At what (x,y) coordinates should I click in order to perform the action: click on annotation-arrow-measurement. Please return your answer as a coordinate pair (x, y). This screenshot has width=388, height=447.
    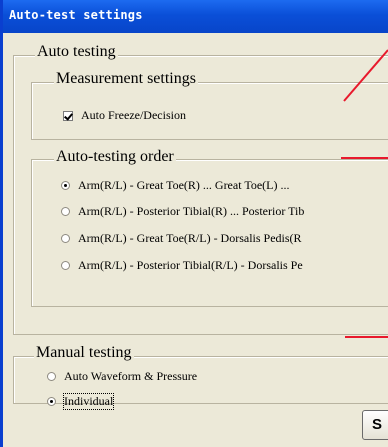
    Looking at the image, I should click on (365, 75).